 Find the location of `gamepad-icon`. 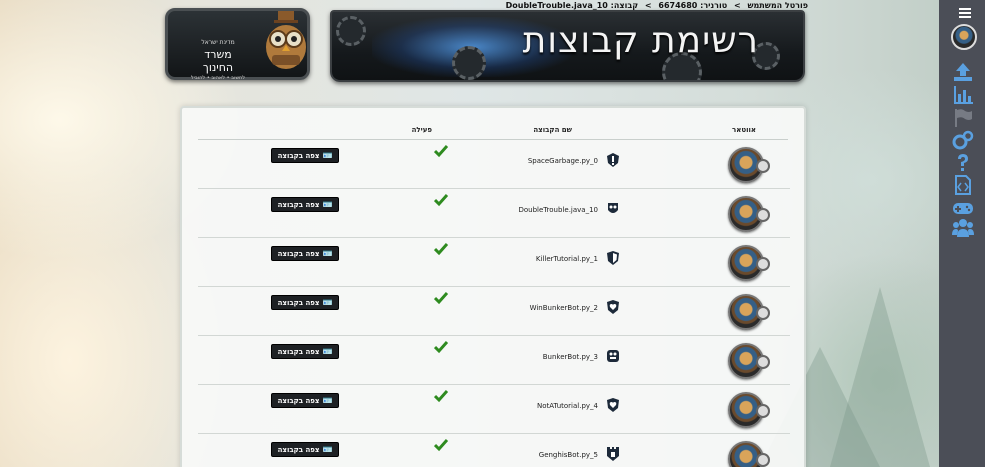

gamepad-icon is located at coordinates (963, 208).